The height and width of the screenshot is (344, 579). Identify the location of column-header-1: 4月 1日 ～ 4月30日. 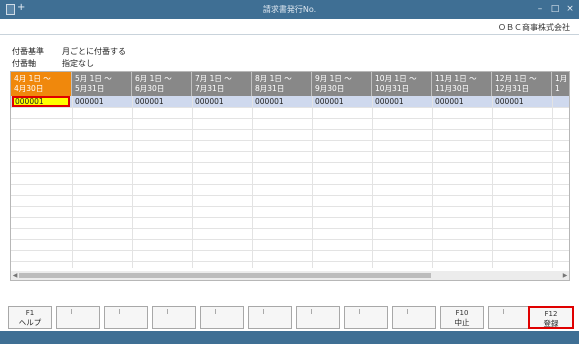
(41, 84).